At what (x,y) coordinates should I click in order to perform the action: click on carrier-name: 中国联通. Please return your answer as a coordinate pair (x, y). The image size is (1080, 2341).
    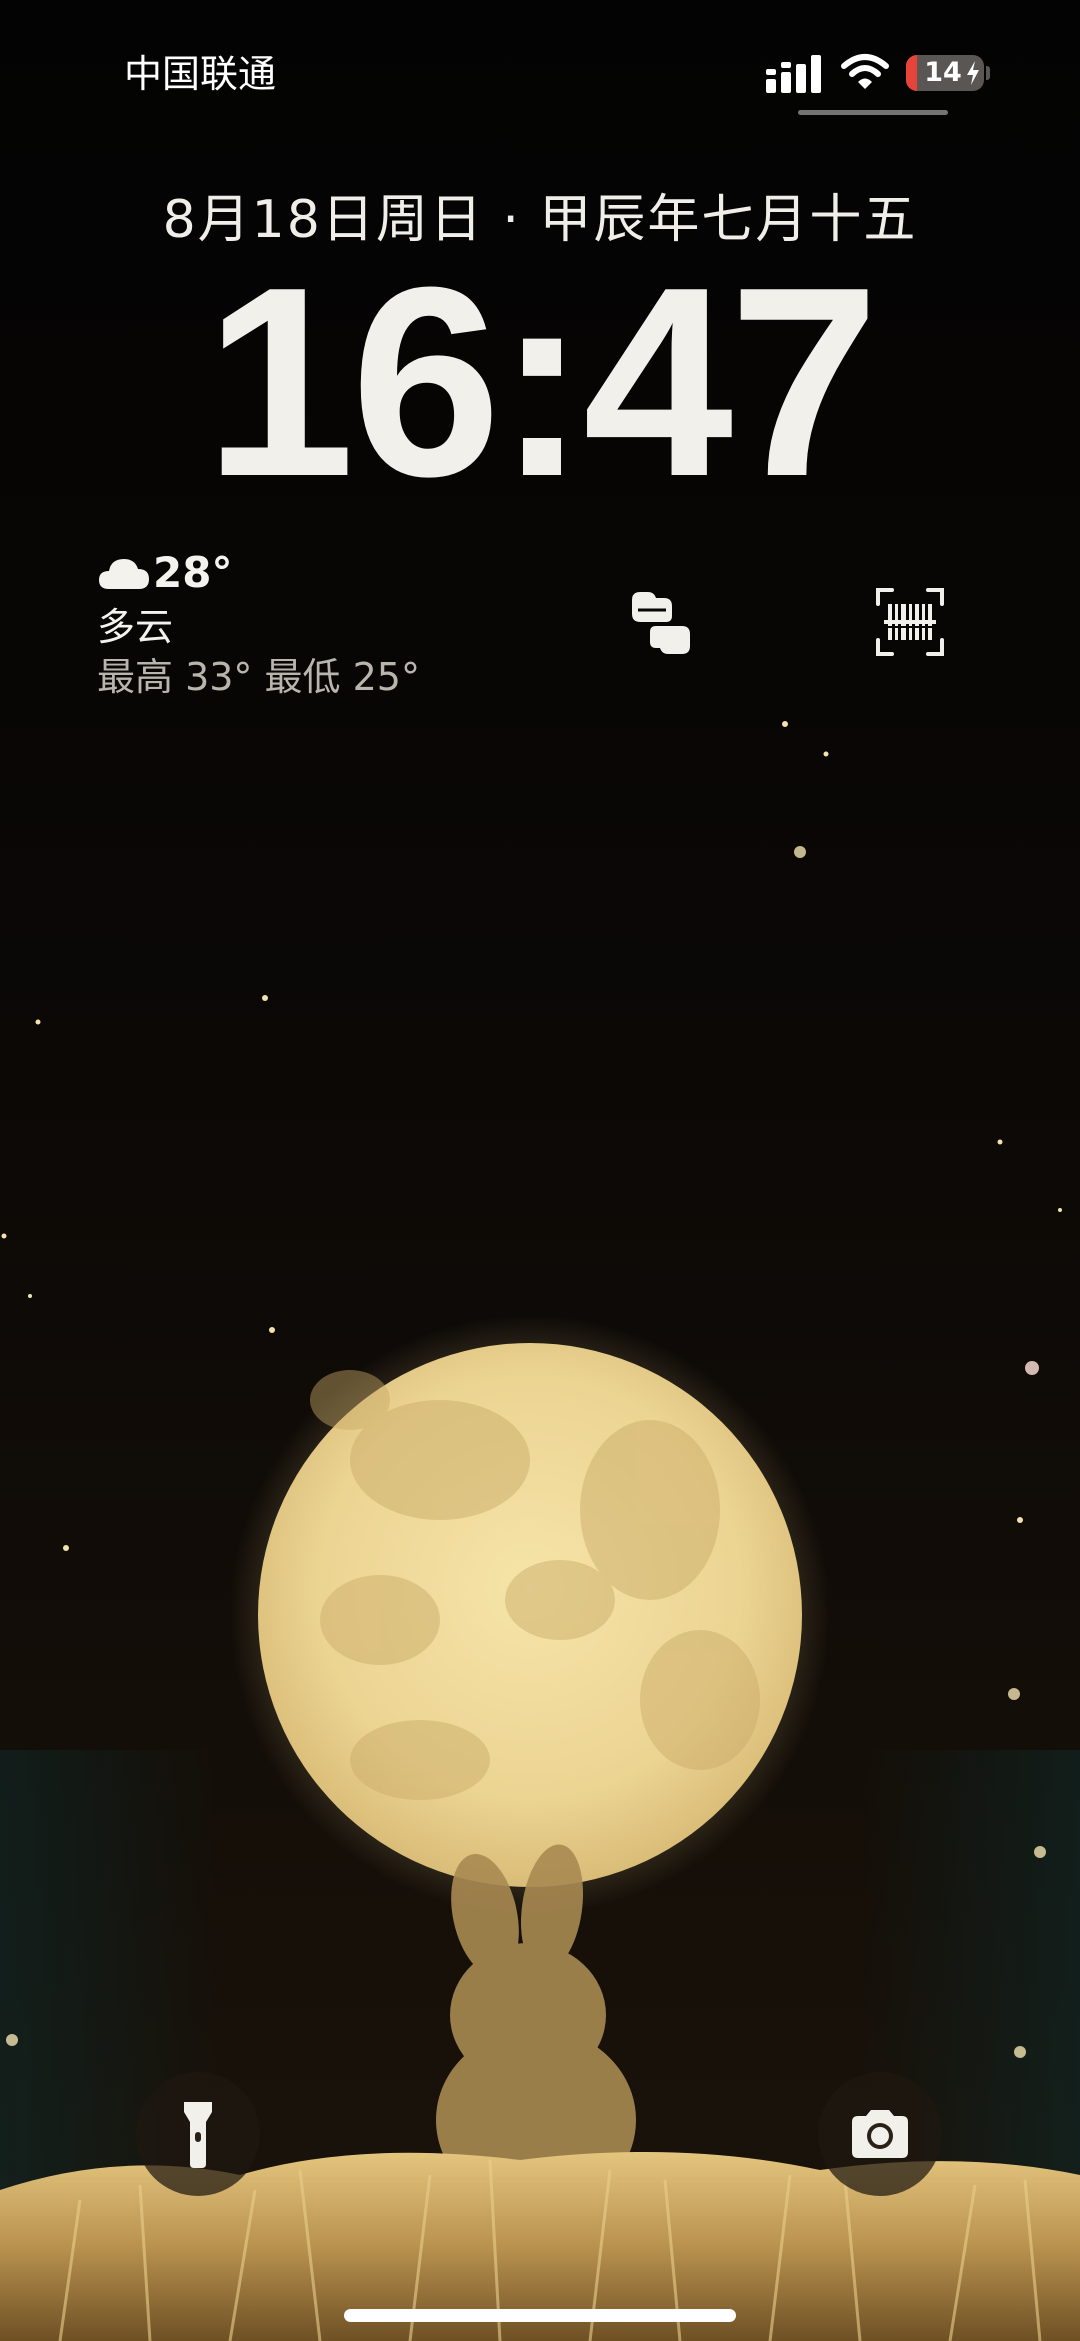
    Looking at the image, I should click on (200, 74).